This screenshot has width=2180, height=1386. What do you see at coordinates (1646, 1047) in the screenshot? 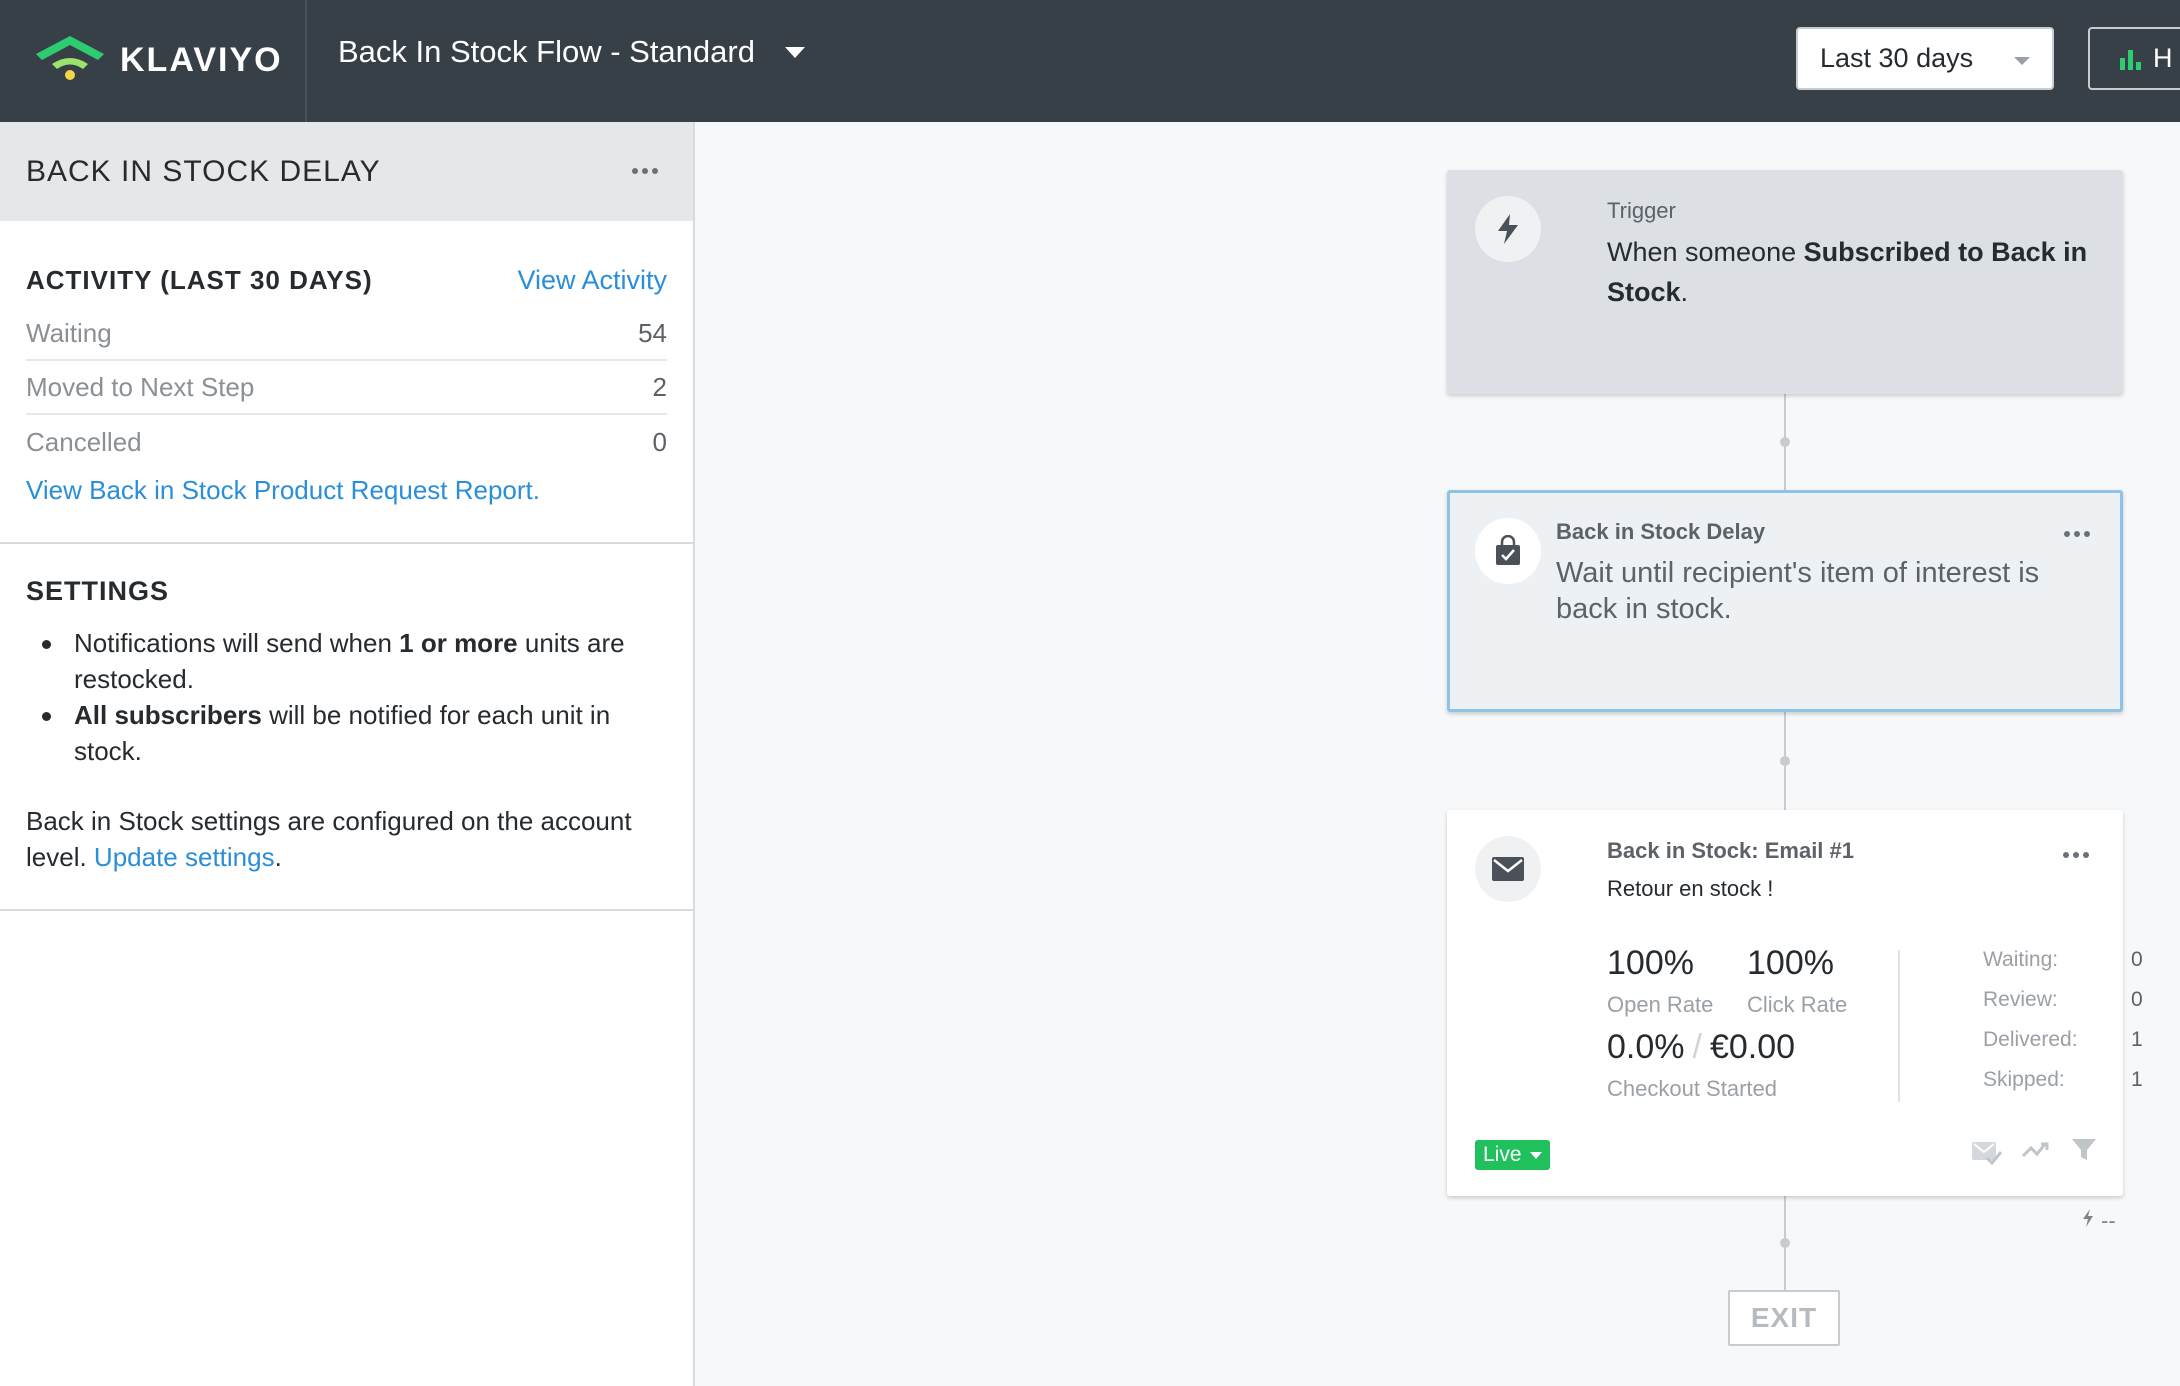
I see `checkout-percent: 0.0%` at bounding box center [1646, 1047].